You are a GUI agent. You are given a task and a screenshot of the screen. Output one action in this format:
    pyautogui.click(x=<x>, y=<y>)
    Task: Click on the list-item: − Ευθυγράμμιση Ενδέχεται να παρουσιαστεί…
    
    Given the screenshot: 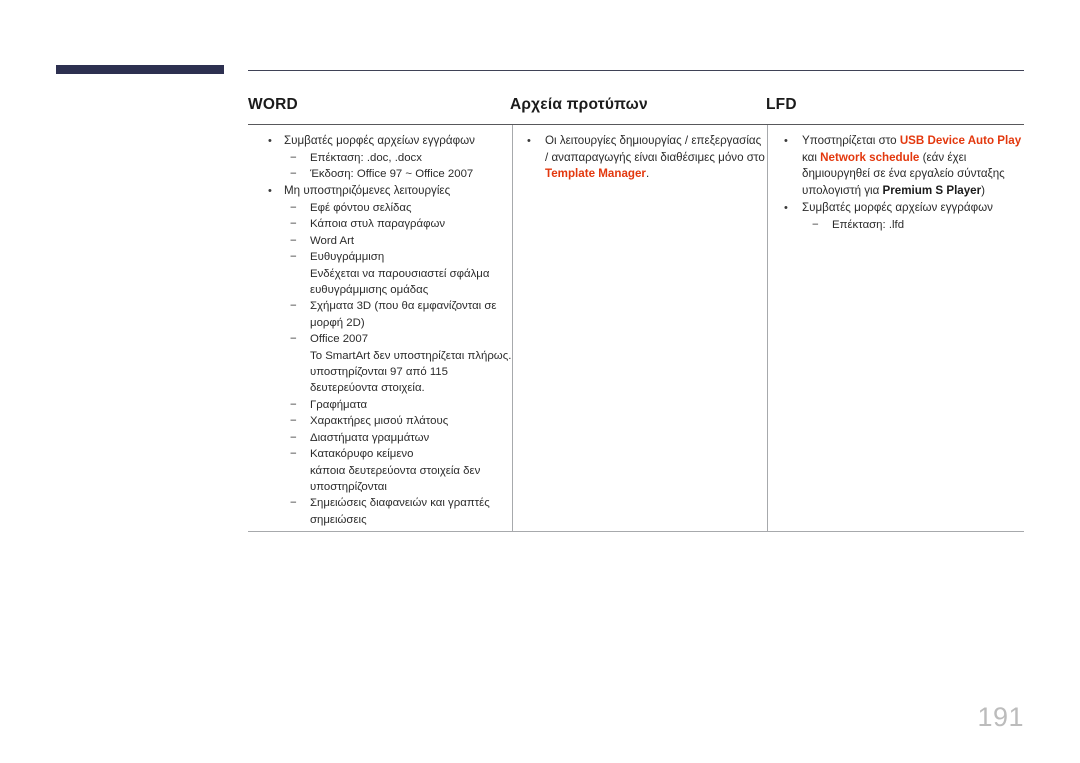 What is the action you would take?
    pyautogui.click(x=398, y=273)
    